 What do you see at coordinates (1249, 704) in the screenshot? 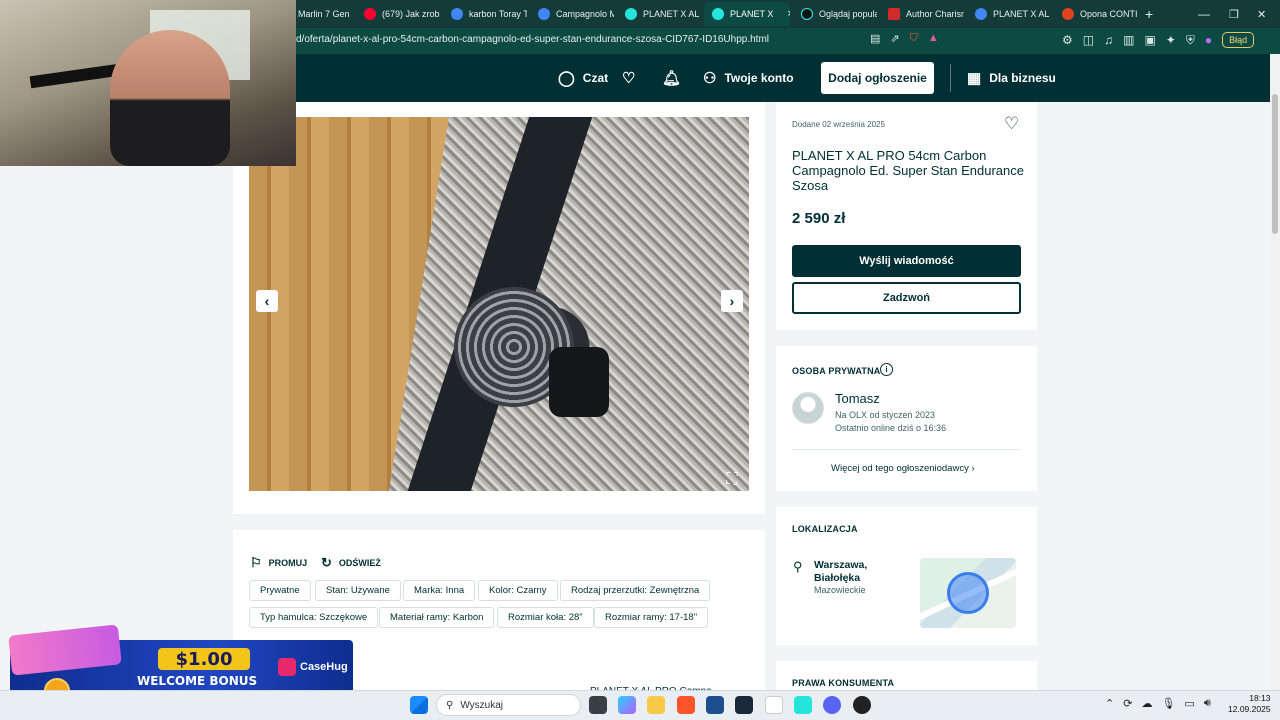
I see `taskbar-clock: 18:13 12.09.2025` at bounding box center [1249, 704].